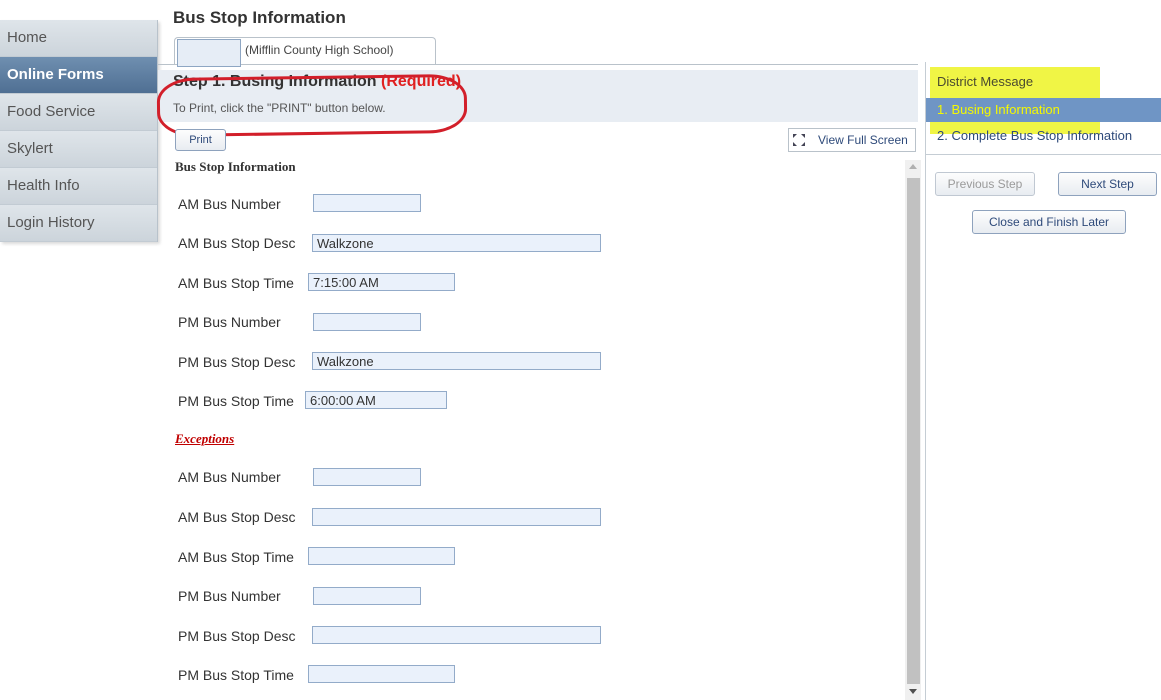 This screenshot has height=700, width=1161. Describe the element at coordinates (319, 50) in the screenshot. I see `student-tab-label: (Mifflin County High School)` at that location.